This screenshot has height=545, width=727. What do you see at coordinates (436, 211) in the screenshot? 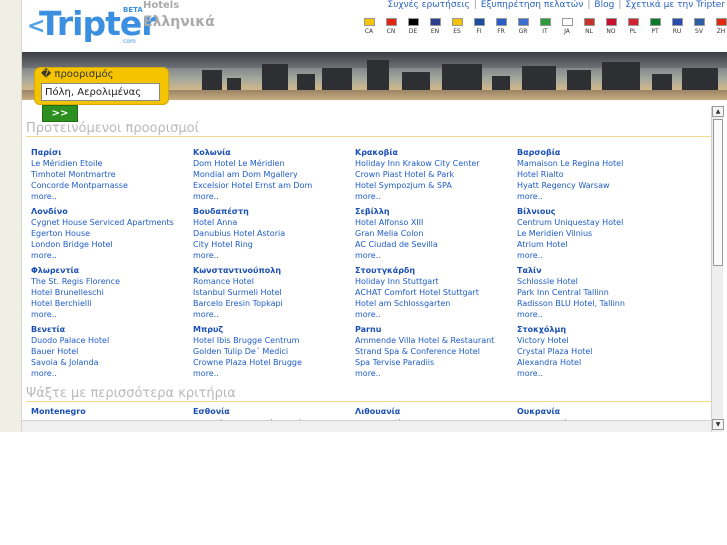
I see `city-link: Σεβίλλη` at bounding box center [436, 211].